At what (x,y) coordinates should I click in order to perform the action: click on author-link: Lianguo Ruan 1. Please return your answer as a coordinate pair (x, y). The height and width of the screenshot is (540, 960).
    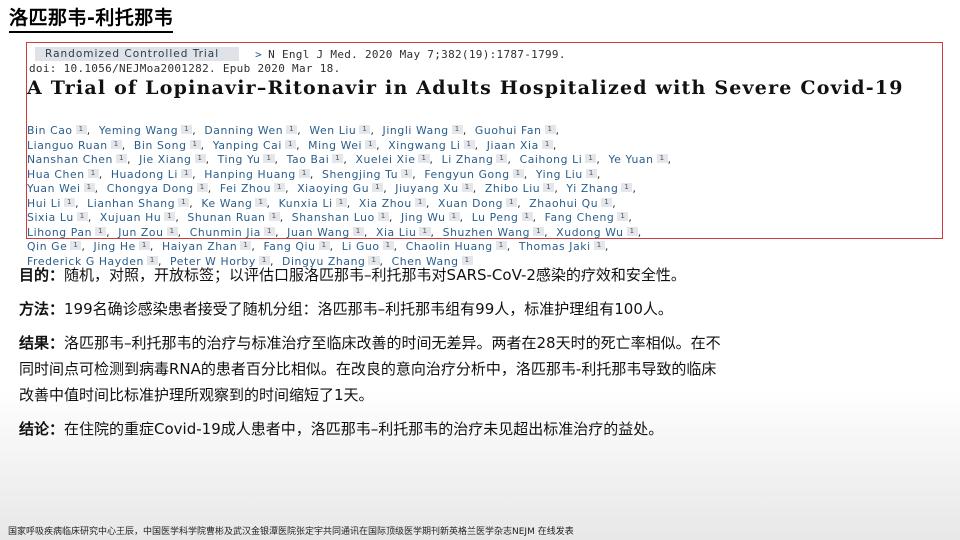
    Looking at the image, I should click on (74, 145).